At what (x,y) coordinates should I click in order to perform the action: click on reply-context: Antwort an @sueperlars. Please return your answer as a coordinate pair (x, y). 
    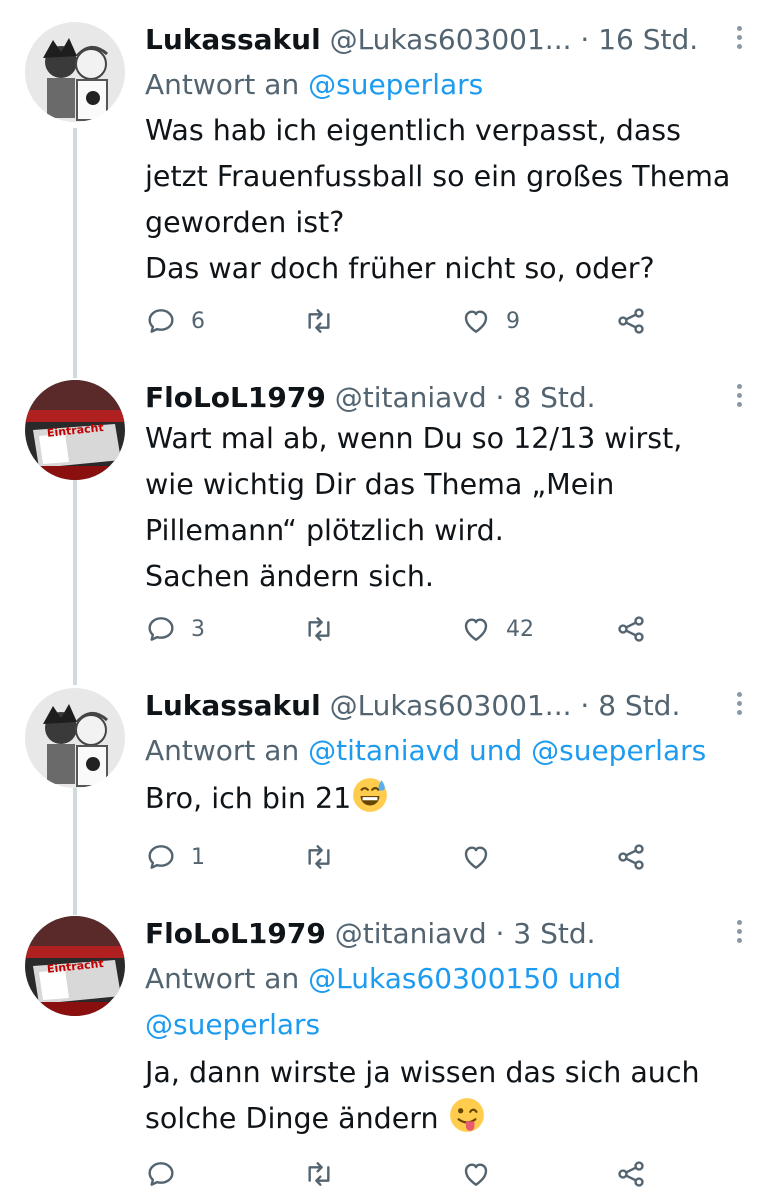
    Looking at the image, I should click on (445, 85).